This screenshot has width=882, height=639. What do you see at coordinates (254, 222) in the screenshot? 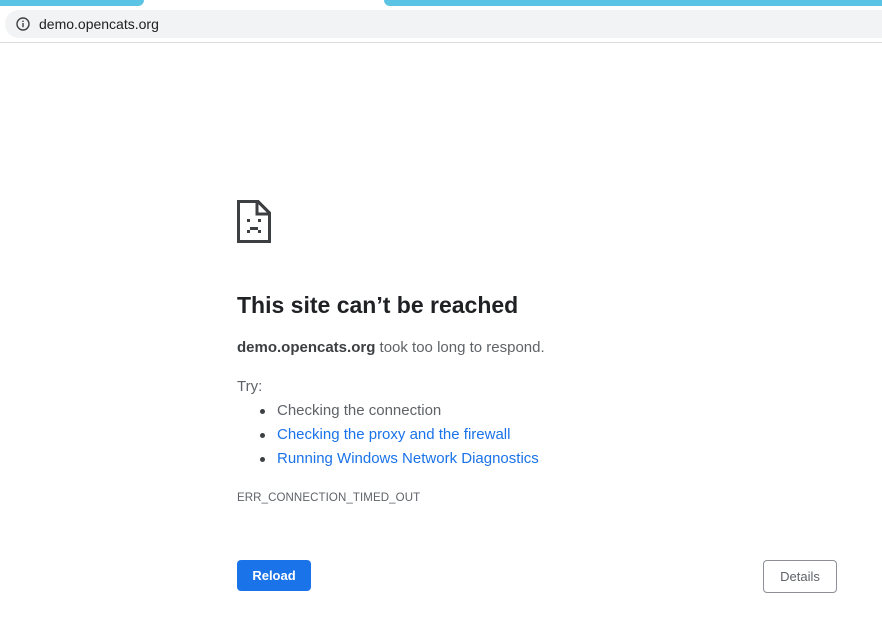
I see `sad-page-icon` at bounding box center [254, 222].